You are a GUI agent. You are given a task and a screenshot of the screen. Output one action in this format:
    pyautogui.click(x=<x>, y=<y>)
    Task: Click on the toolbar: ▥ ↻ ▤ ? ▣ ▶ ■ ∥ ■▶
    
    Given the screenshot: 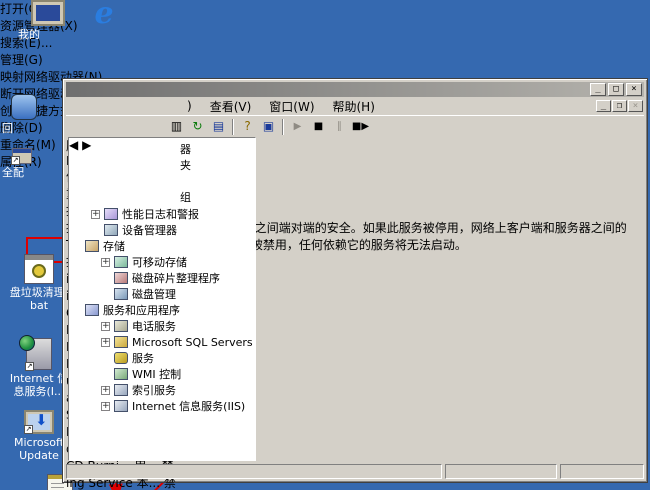 What is the action you would take?
    pyautogui.click(x=355, y=126)
    